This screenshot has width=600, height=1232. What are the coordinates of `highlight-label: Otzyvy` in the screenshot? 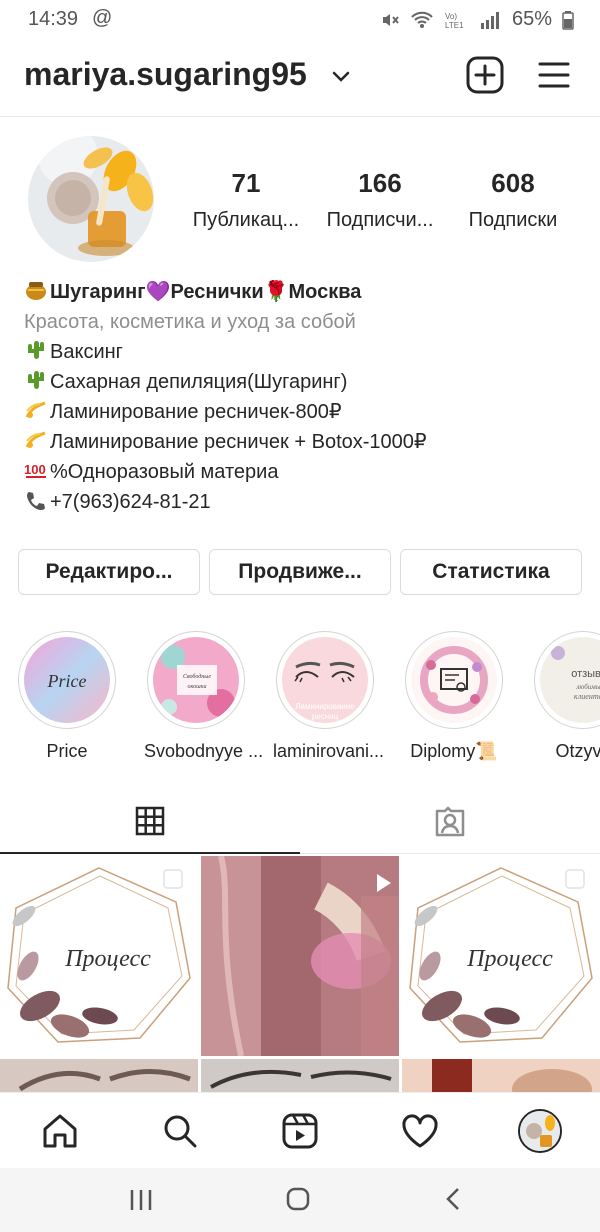 It's located at (577, 751).